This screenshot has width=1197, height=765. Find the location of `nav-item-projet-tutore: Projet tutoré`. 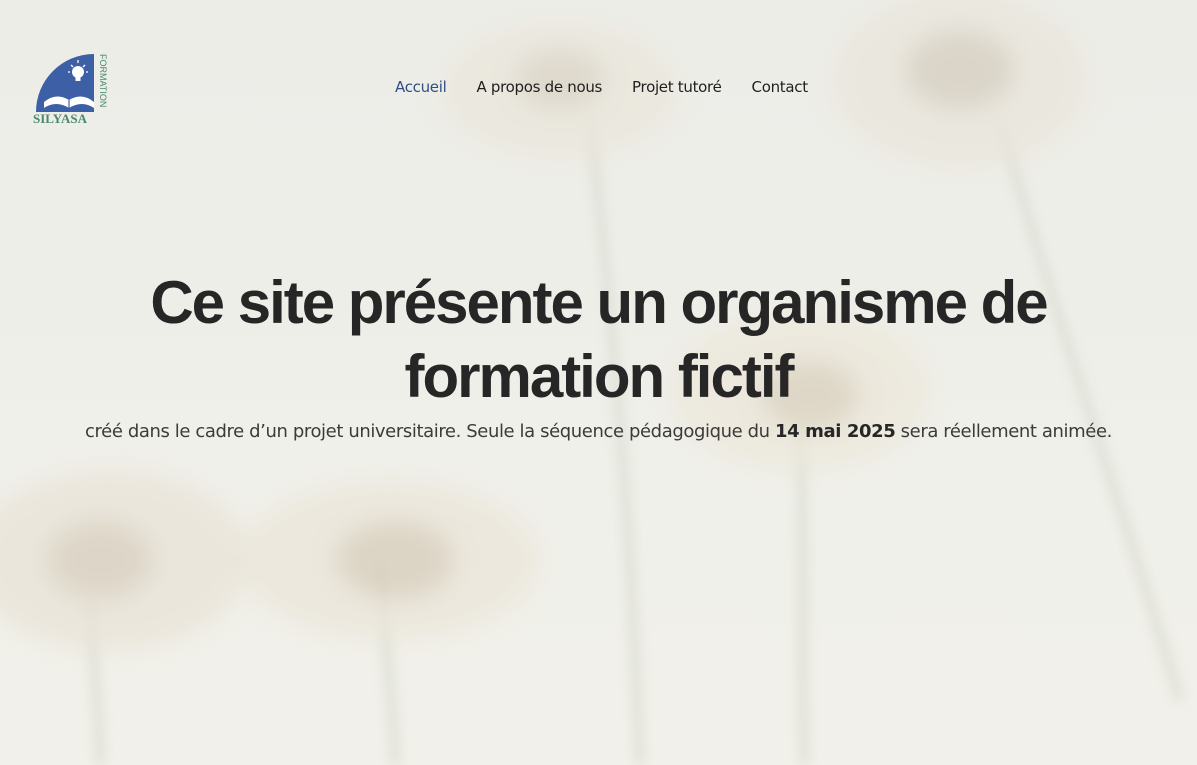

nav-item-projet-tutore: Projet tutoré is located at coordinates (677, 87).